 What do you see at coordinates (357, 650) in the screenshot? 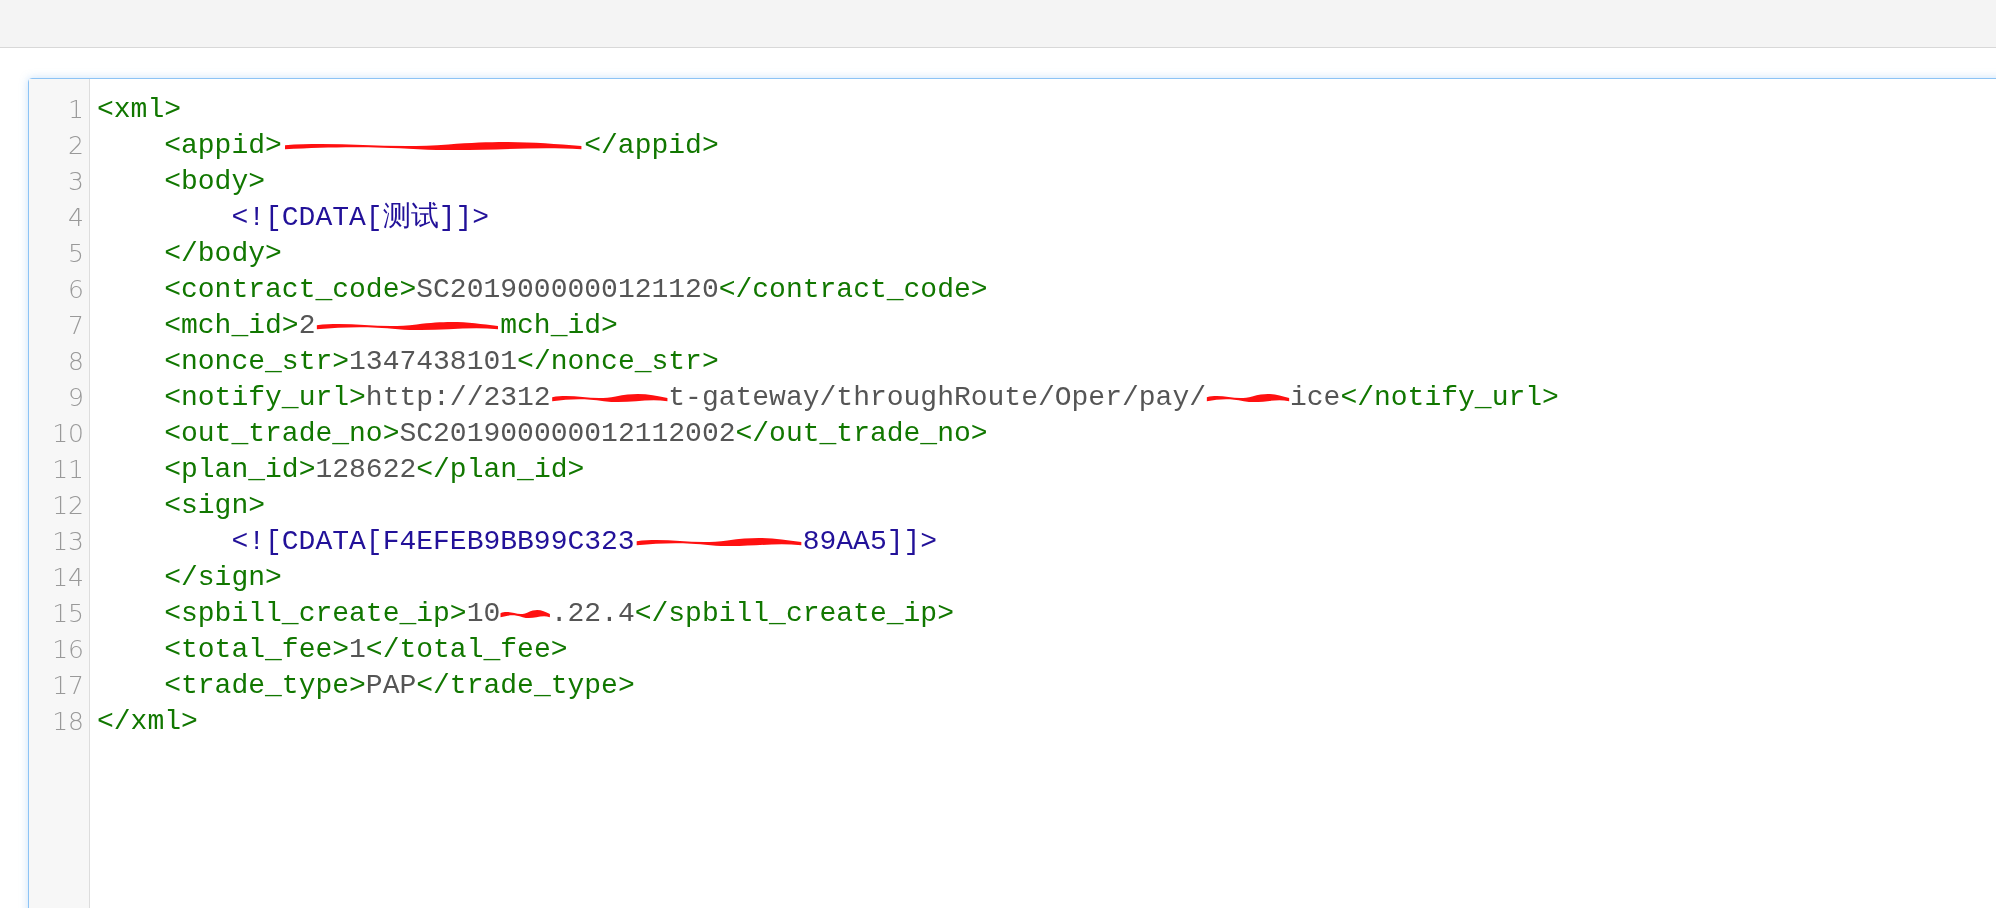
I see `tag-value: 1` at bounding box center [357, 650].